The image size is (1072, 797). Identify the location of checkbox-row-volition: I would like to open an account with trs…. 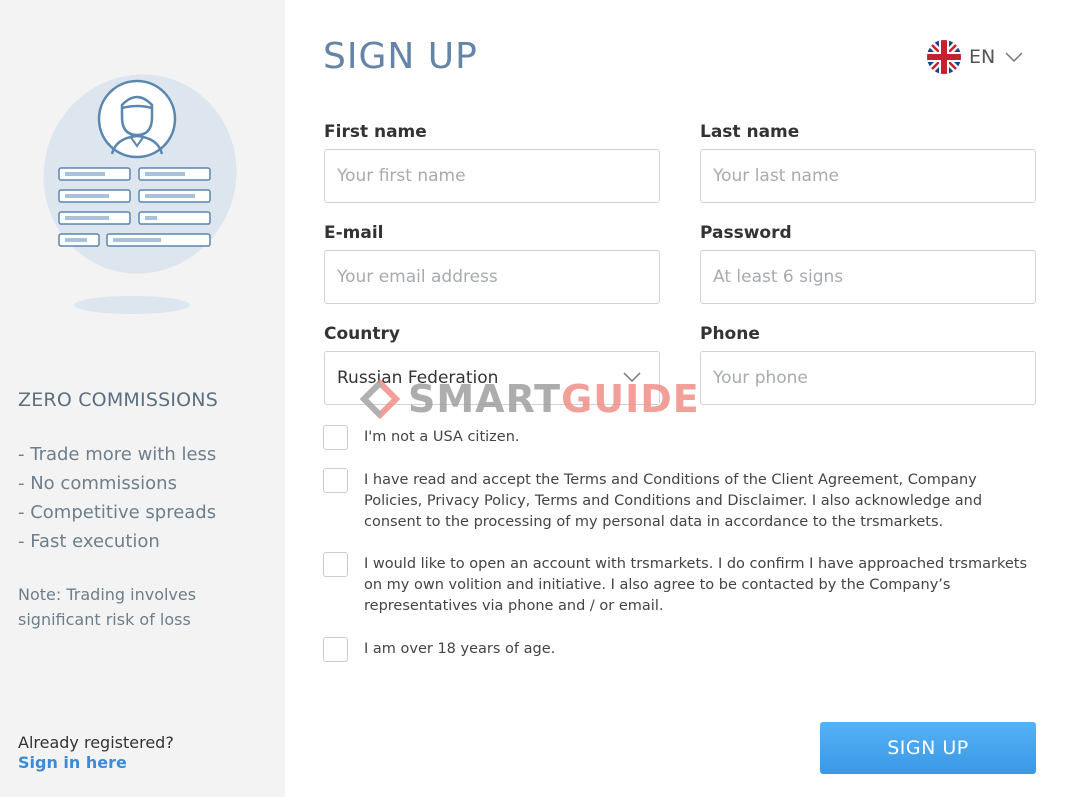
(678, 584).